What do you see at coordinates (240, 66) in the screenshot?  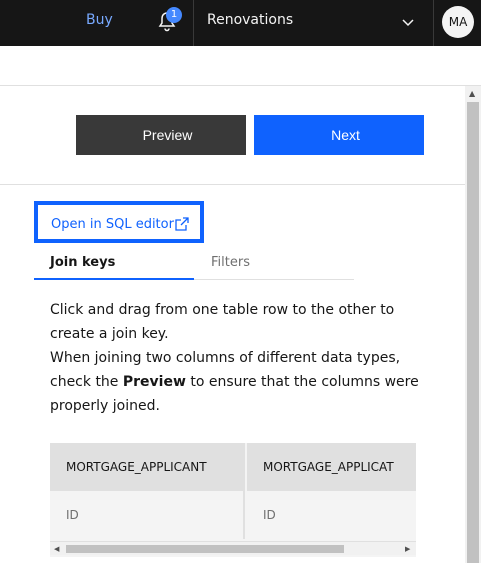 I see `sub-header` at bounding box center [240, 66].